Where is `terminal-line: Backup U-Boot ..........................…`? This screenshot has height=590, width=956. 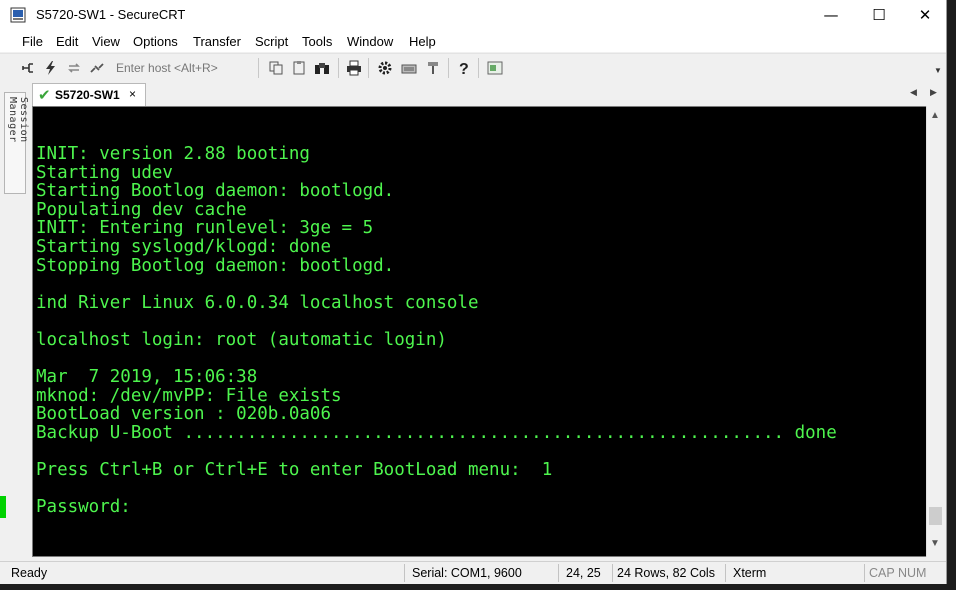
terminal-line: Backup U-Boot ..........................… is located at coordinates (436, 432).